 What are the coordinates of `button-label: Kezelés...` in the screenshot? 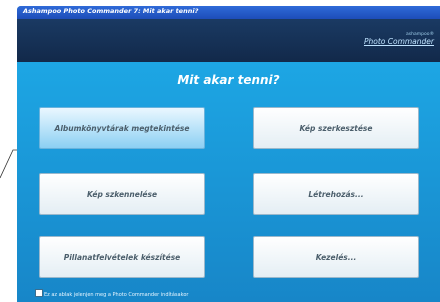 It's located at (336, 257).